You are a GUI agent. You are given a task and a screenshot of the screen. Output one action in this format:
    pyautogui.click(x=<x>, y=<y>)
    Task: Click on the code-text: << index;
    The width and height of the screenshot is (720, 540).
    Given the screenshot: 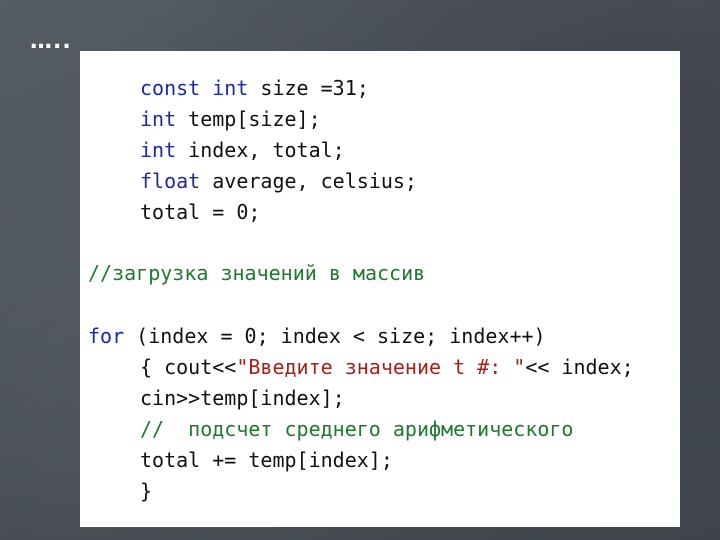 What is the action you would take?
    pyautogui.click(x=579, y=367)
    